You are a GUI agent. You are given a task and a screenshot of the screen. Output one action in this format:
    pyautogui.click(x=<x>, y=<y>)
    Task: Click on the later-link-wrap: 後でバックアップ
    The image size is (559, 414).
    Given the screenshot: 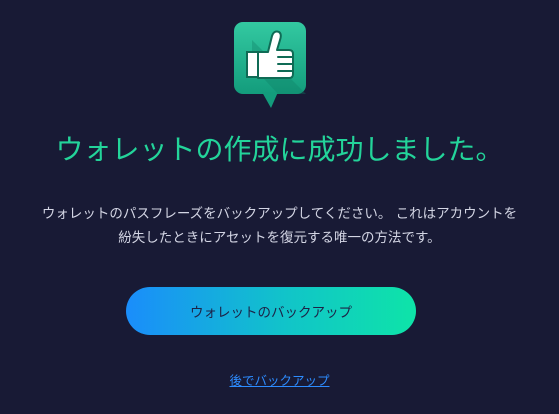 What is the action you would take?
    pyautogui.click(x=279, y=381)
    